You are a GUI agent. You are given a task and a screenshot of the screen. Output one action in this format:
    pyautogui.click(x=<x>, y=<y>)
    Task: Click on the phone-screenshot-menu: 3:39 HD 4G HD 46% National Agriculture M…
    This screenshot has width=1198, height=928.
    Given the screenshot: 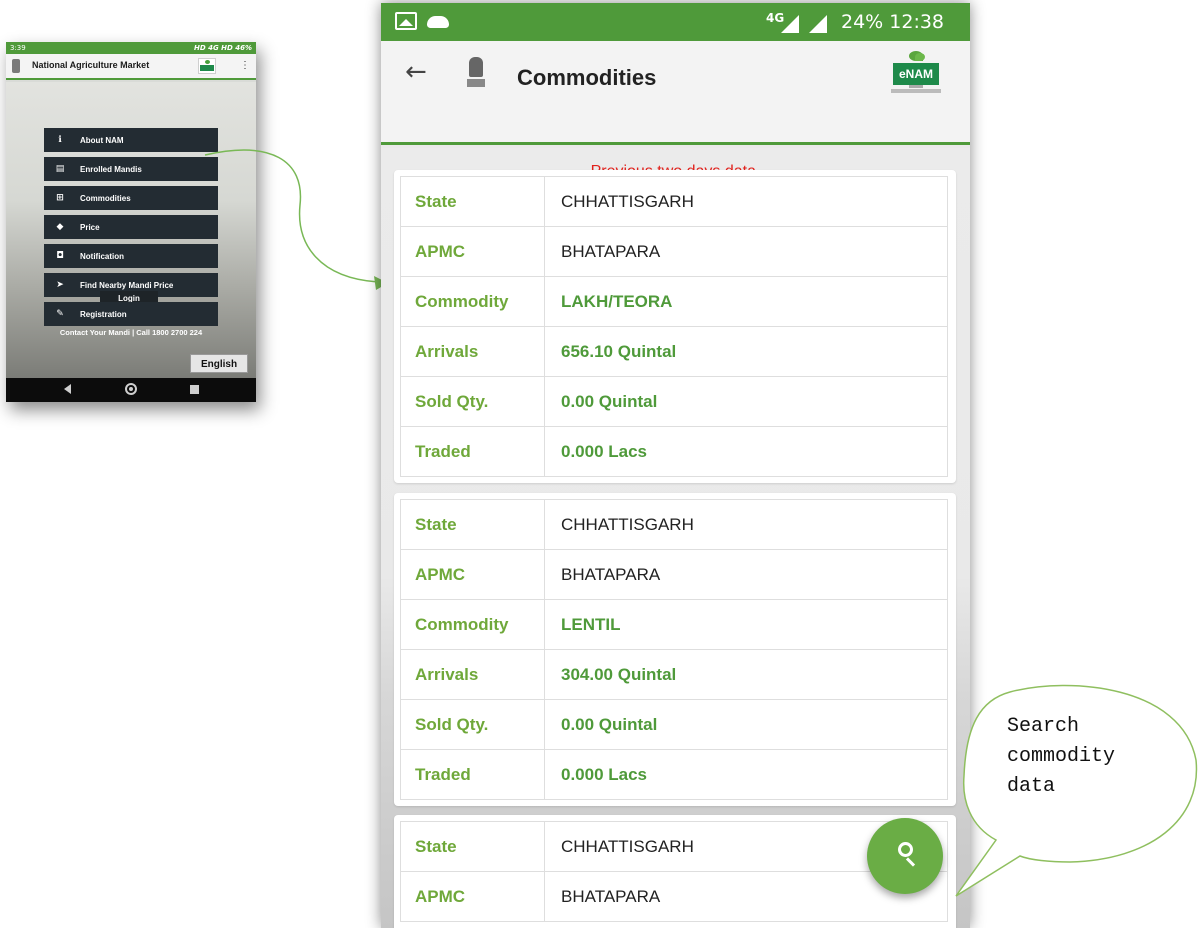 What is the action you would take?
    pyautogui.click(x=131, y=222)
    